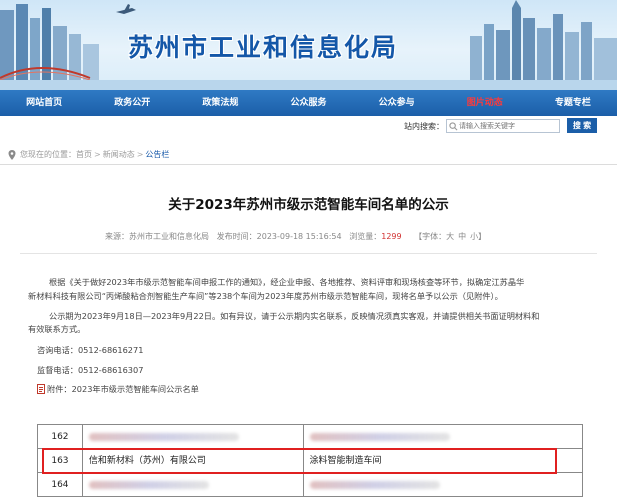 The image size is (617, 497). I want to click on breadcrumb-news: 新闻动态, so click(119, 154).